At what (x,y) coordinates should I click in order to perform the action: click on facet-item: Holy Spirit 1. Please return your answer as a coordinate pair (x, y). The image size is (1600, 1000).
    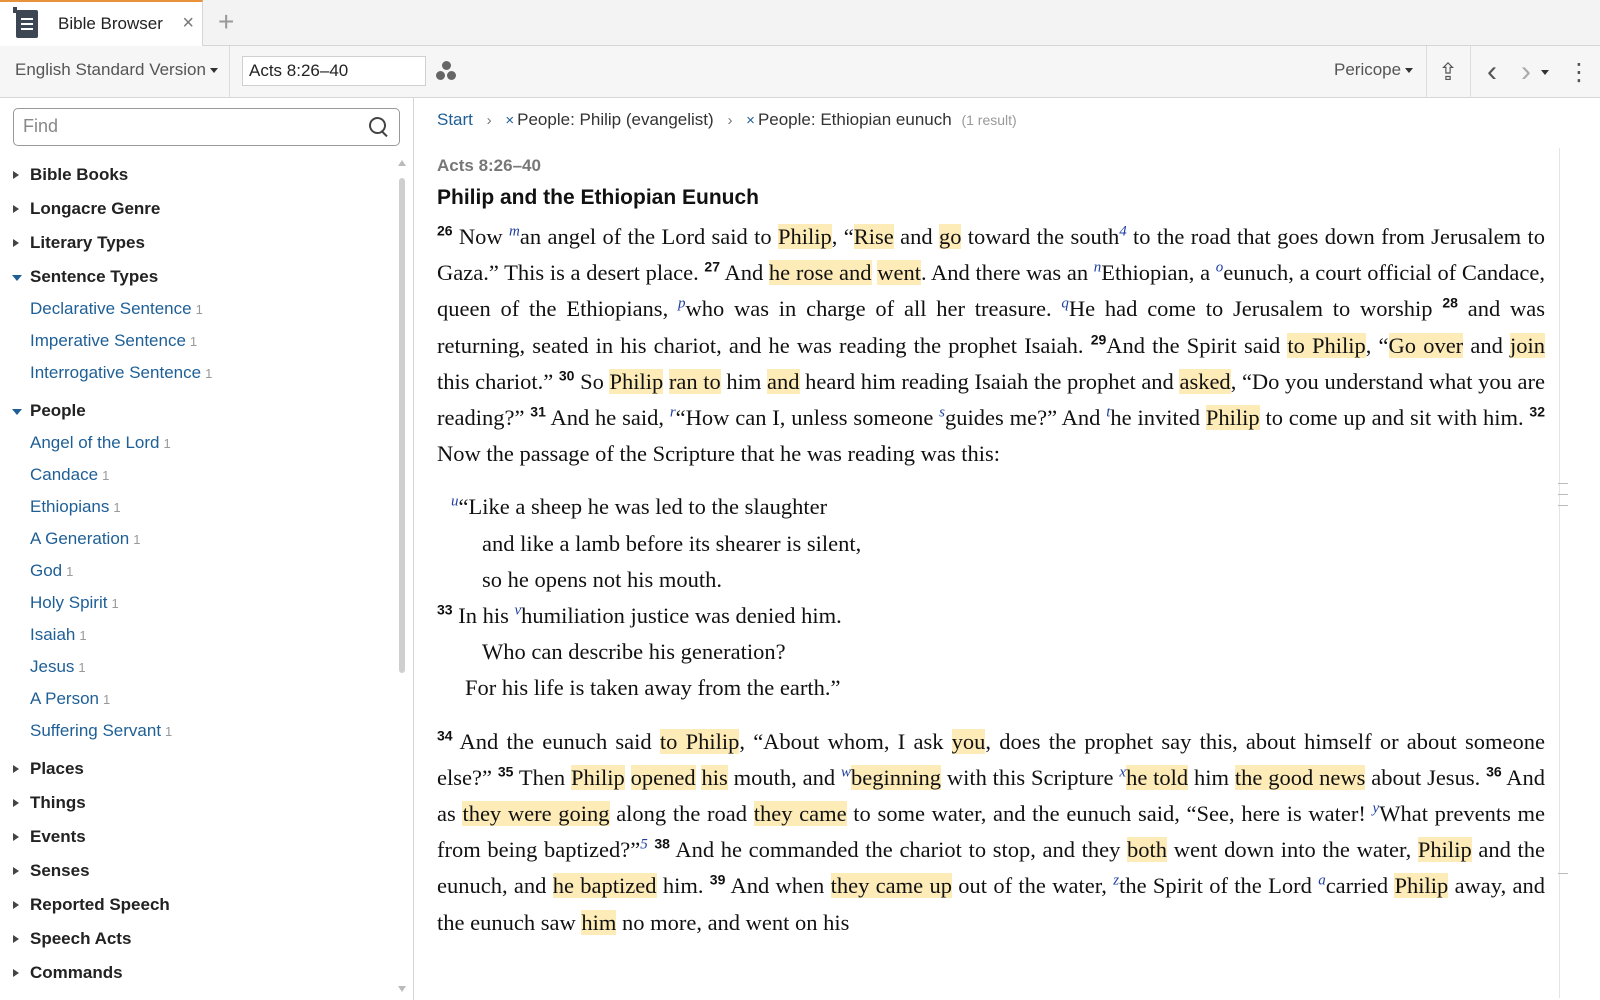
    Looking at the image, I should click on (197, 604).